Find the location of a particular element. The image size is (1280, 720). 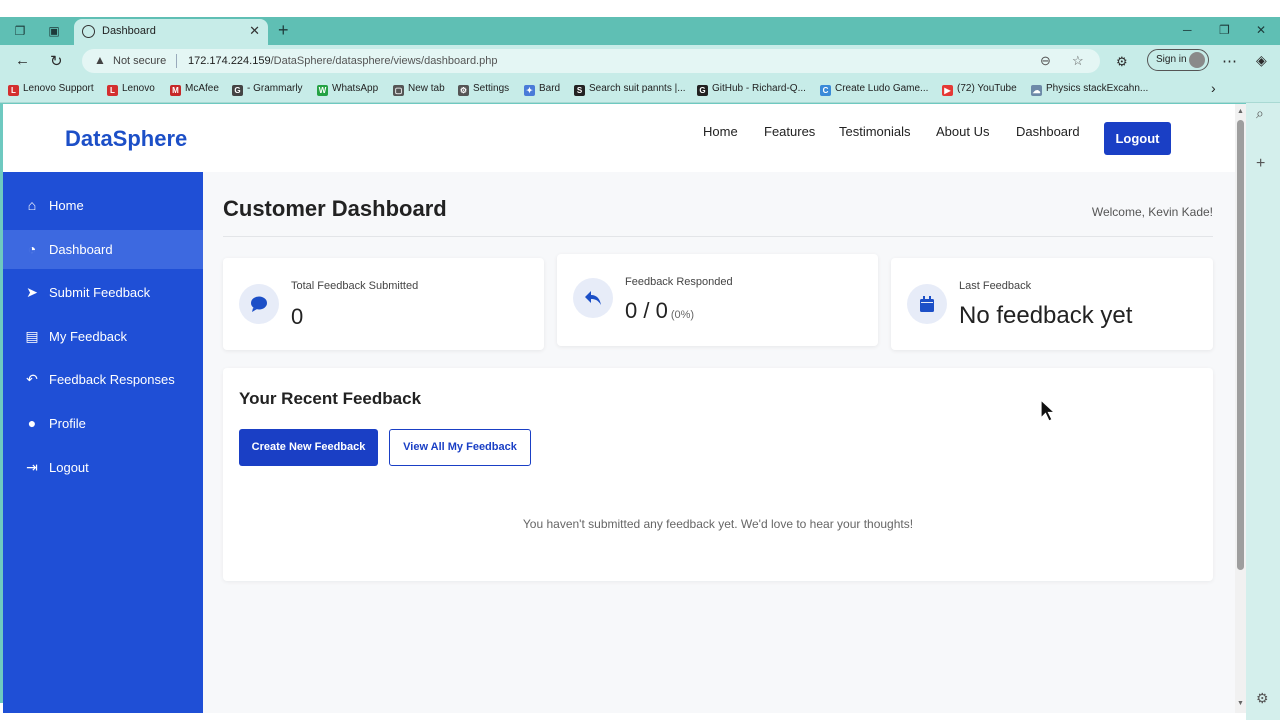

stat-card-feedback-responded: Feedback Responded 0 / 0 (0%) is located at coordinates (717, 300).